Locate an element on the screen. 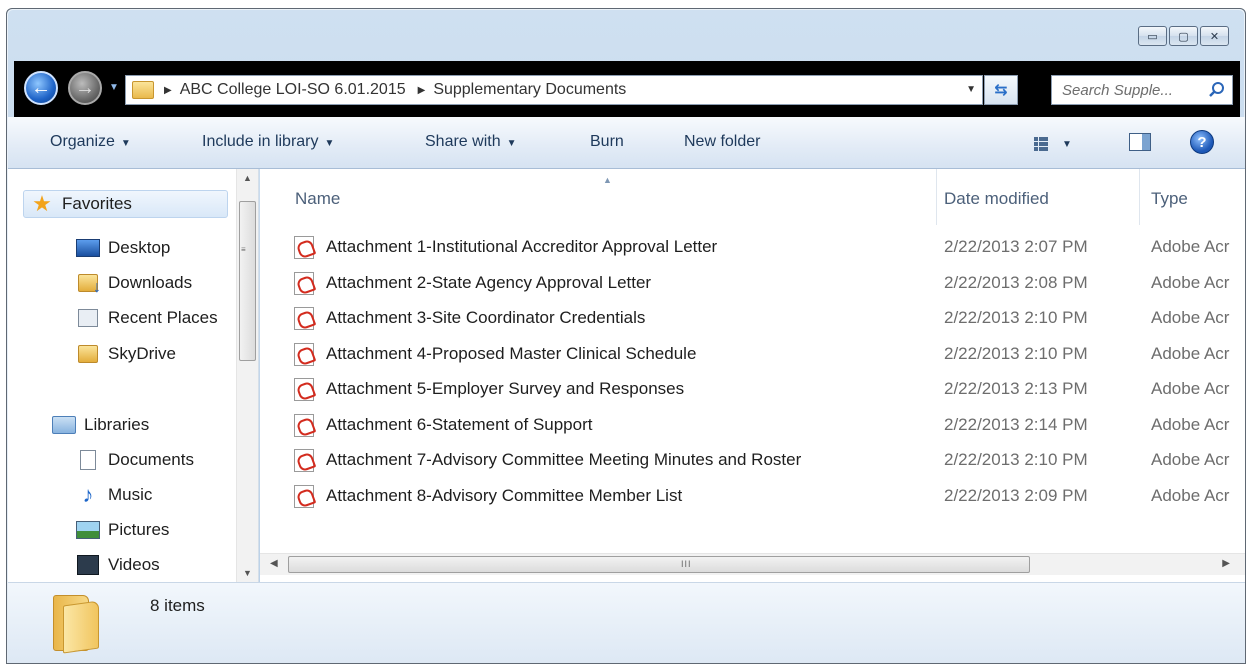  nav-documents: Documents is located at coordinates (135, 460).